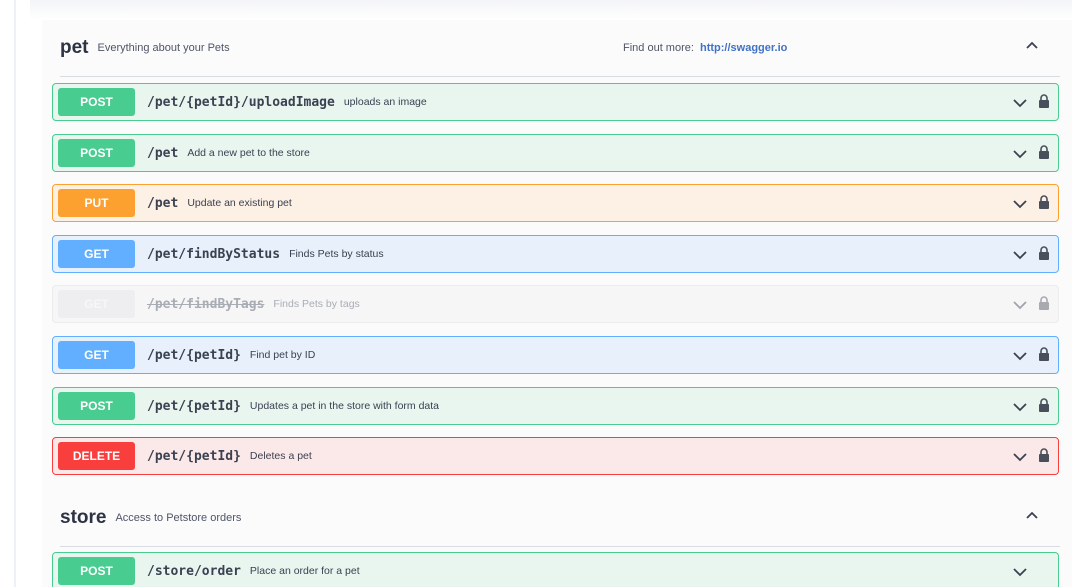  What do you see at coordinates (304, 571) in the screenshot?
I see `operation-summary: Place an order for a pet` at bounding box center [304, 571].